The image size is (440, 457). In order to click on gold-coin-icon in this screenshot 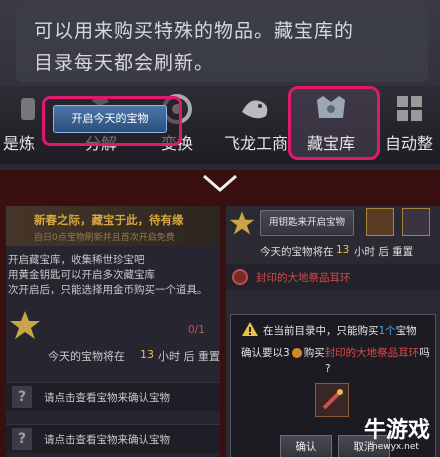, I will do `click(296, 353)`.